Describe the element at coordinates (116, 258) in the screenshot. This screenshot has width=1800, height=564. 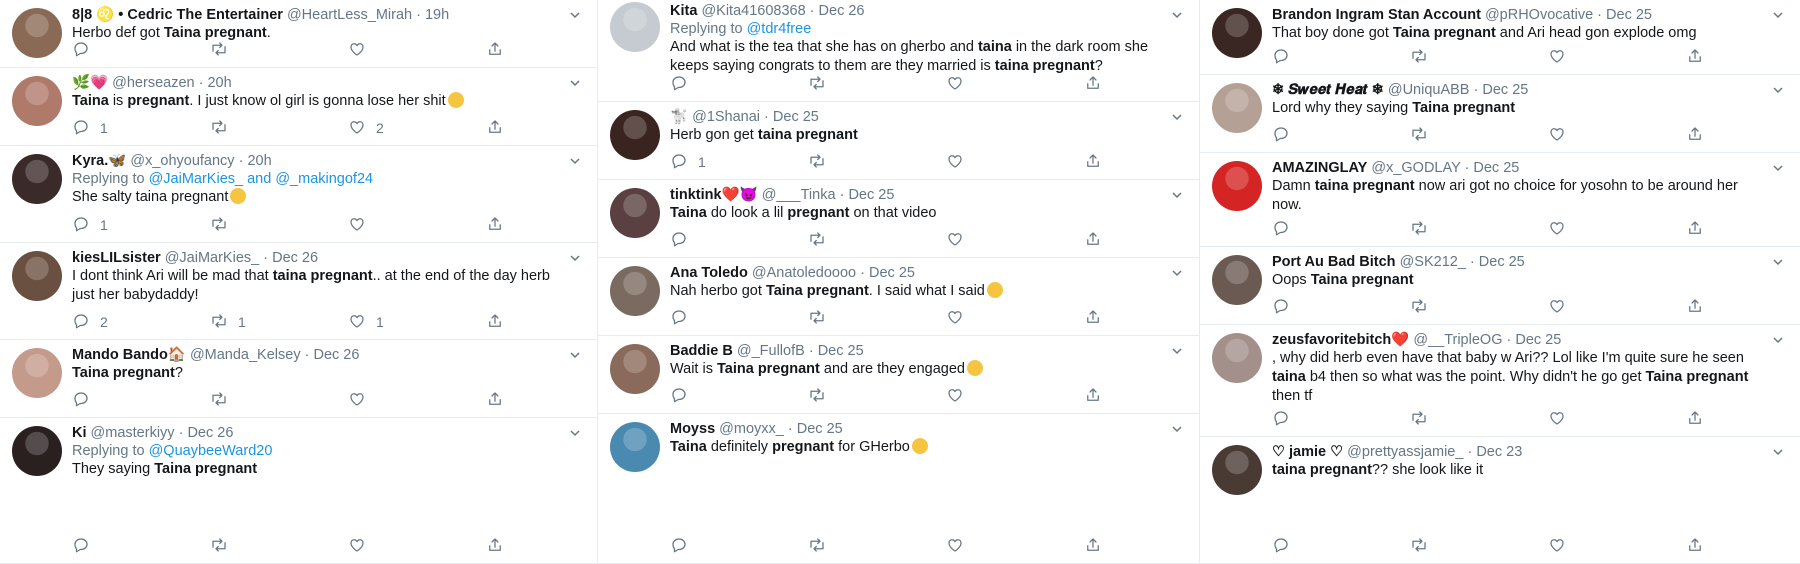
I see `user-name: kiesLILsister` at that location.